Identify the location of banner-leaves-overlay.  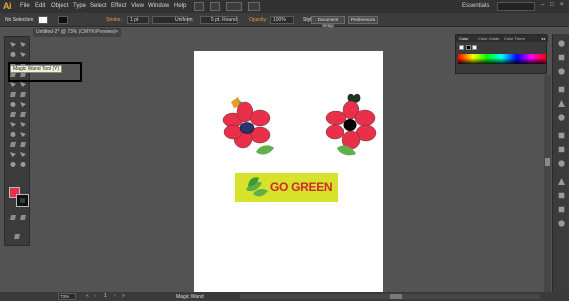
(257, 187).